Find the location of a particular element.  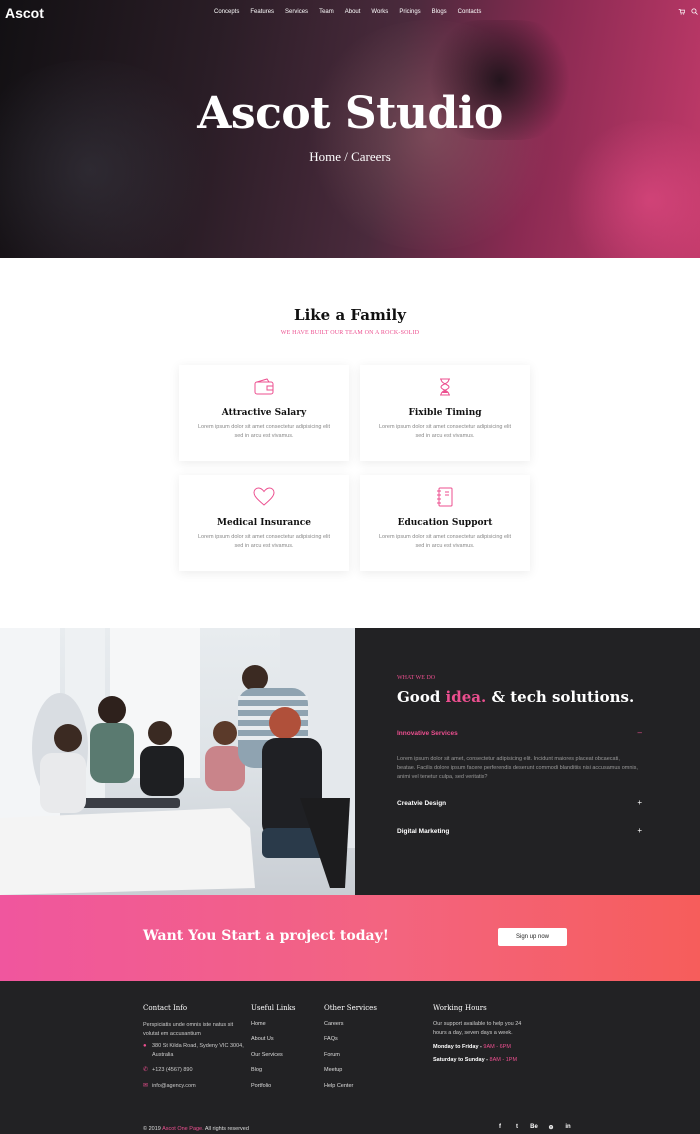

weekday-hours: Monday to Friday - 9AM - 6PM is located at coordinates (472, 1047).